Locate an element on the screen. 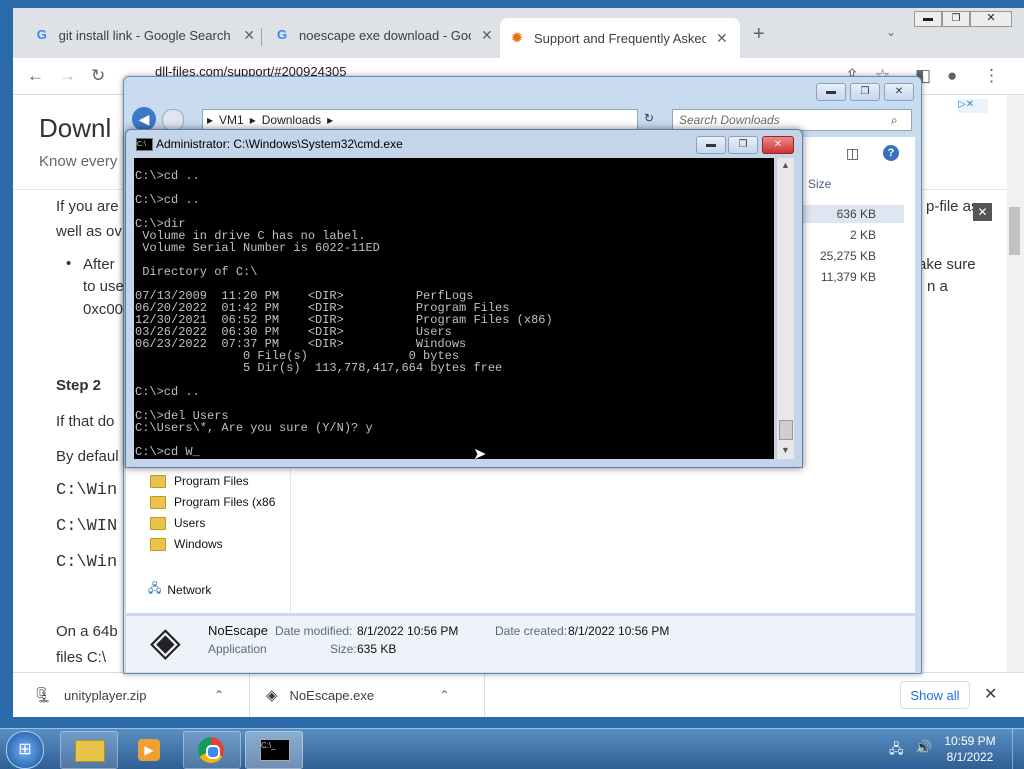  cmd-scrollbar: ▲ ▼ is located at coordinates (785, 308).